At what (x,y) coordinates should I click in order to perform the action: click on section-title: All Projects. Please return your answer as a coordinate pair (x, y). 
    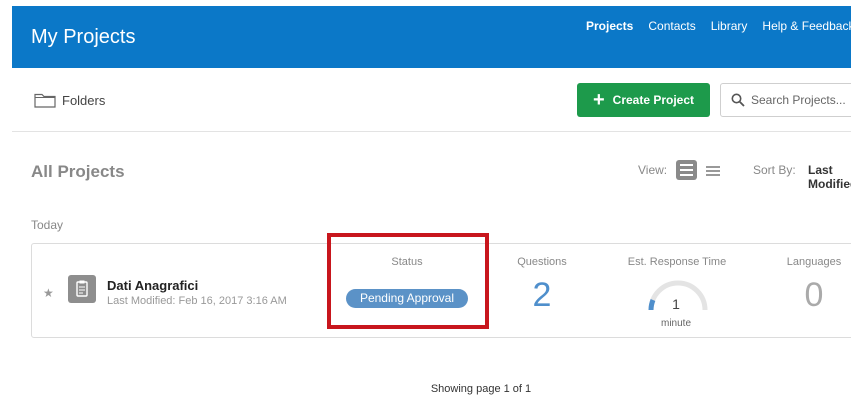
    Looking at the image, I should click on (78, 171).